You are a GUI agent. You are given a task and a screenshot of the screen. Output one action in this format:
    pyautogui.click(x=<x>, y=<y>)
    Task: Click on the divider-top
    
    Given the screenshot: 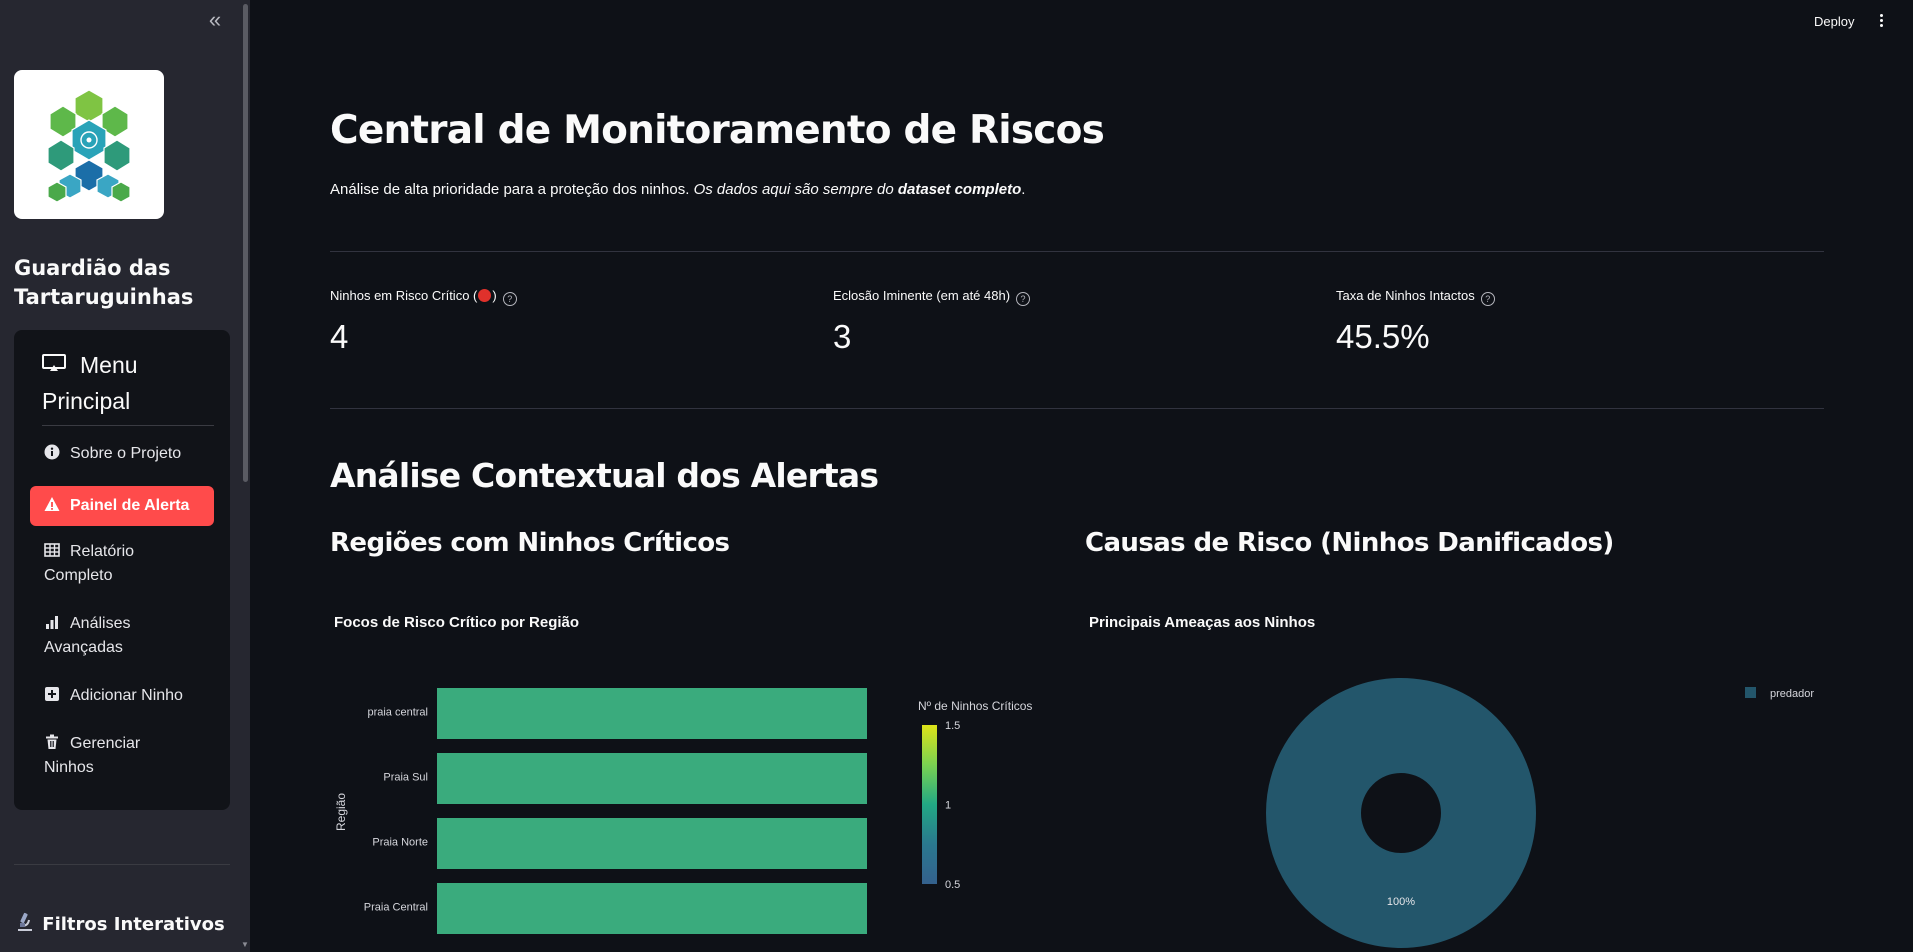 What is the action you would take?
    pyautogui.click(x=1077, y=251)
    